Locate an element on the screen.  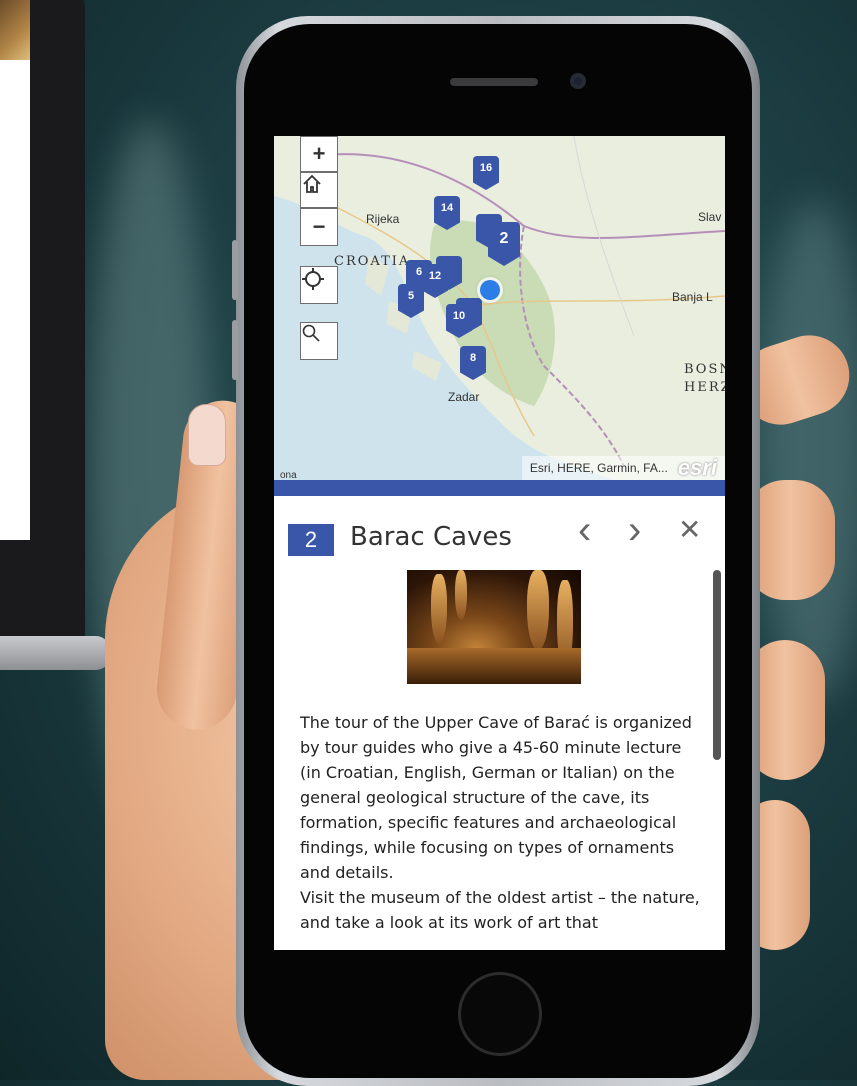
cave-floor is located at coordinates (494, 666).